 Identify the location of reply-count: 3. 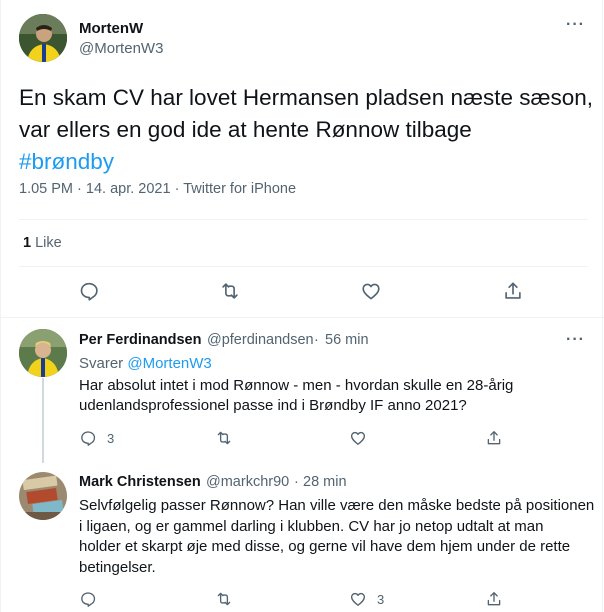
(111, 438).